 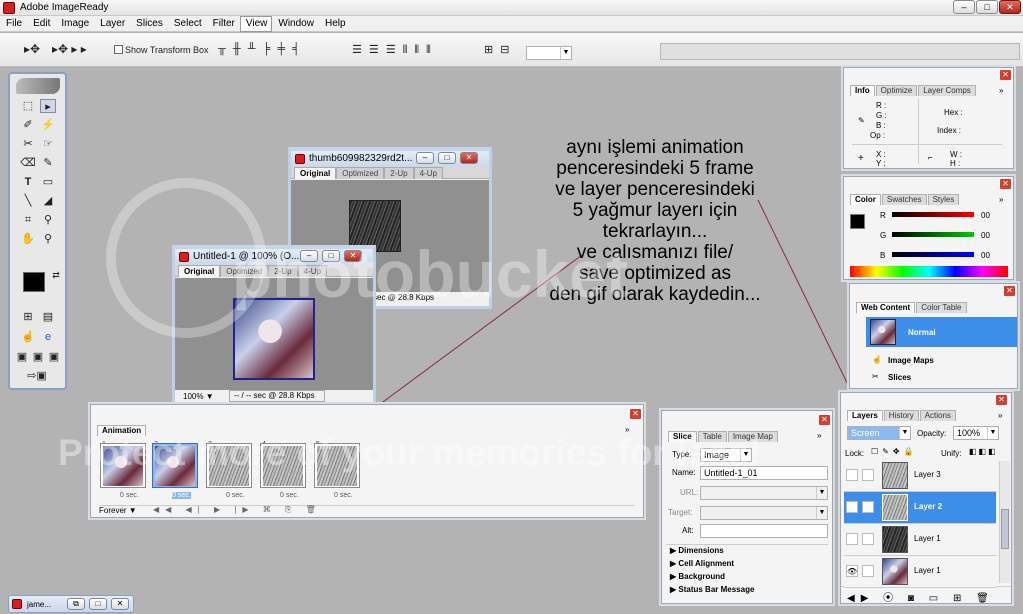 What do you see at coordinates (894, 451) in the screenshot?
I see `lock-icons: ☐✎✥🔒` at bounding box center [894, 451].